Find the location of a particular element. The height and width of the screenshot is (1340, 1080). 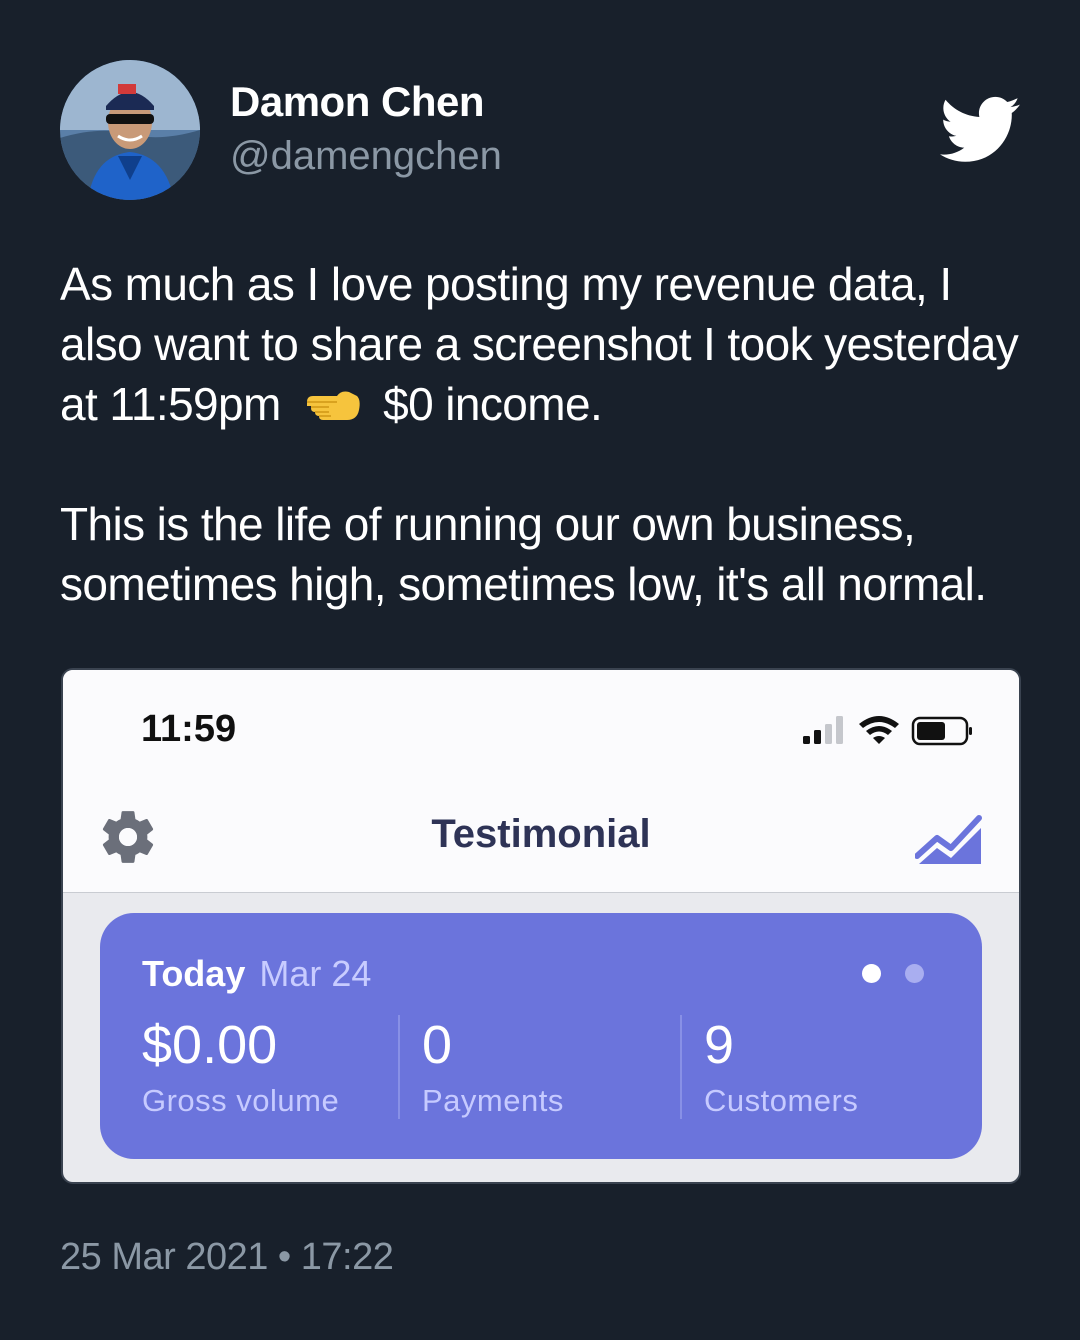

stat-value: 9 is located at coordinates (719, 1045).